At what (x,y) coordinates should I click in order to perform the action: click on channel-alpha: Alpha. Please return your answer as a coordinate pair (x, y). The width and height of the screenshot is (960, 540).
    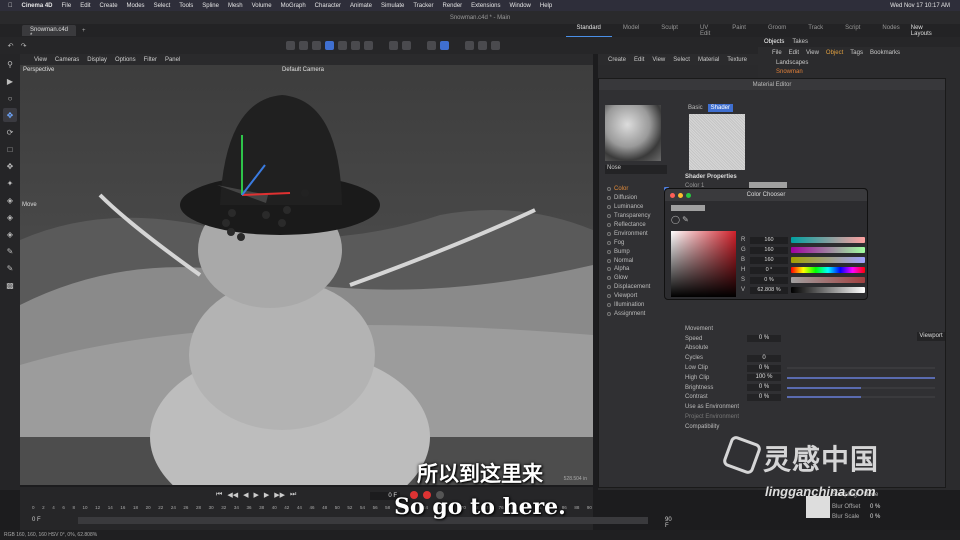
    Looking at the image, I should click on (638, 269).